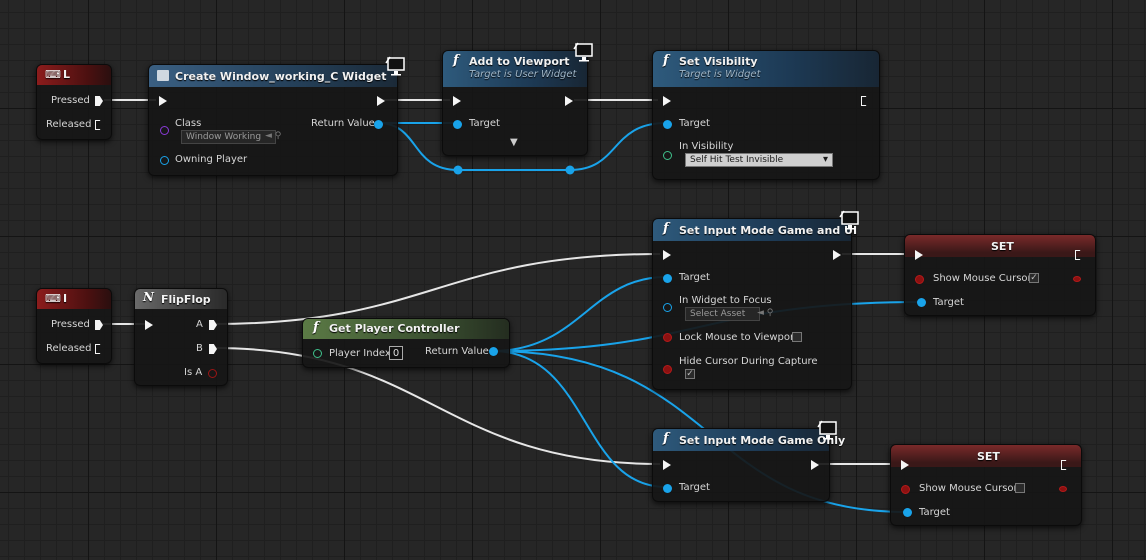 This screenshot has width=1146, height=560. I want to click on class-dropdown: Window Working, so click(229, 137).